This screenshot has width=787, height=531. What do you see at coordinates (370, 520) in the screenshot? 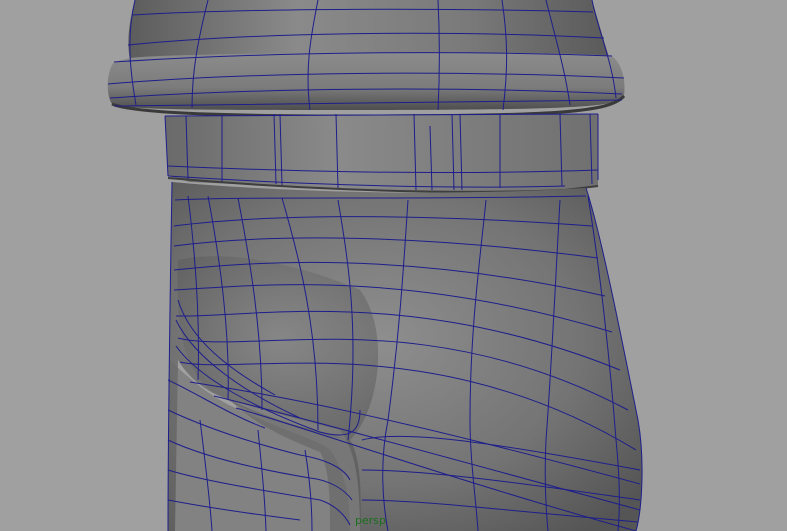
I see `camera-label: persp` at bounding box center [370, 520].